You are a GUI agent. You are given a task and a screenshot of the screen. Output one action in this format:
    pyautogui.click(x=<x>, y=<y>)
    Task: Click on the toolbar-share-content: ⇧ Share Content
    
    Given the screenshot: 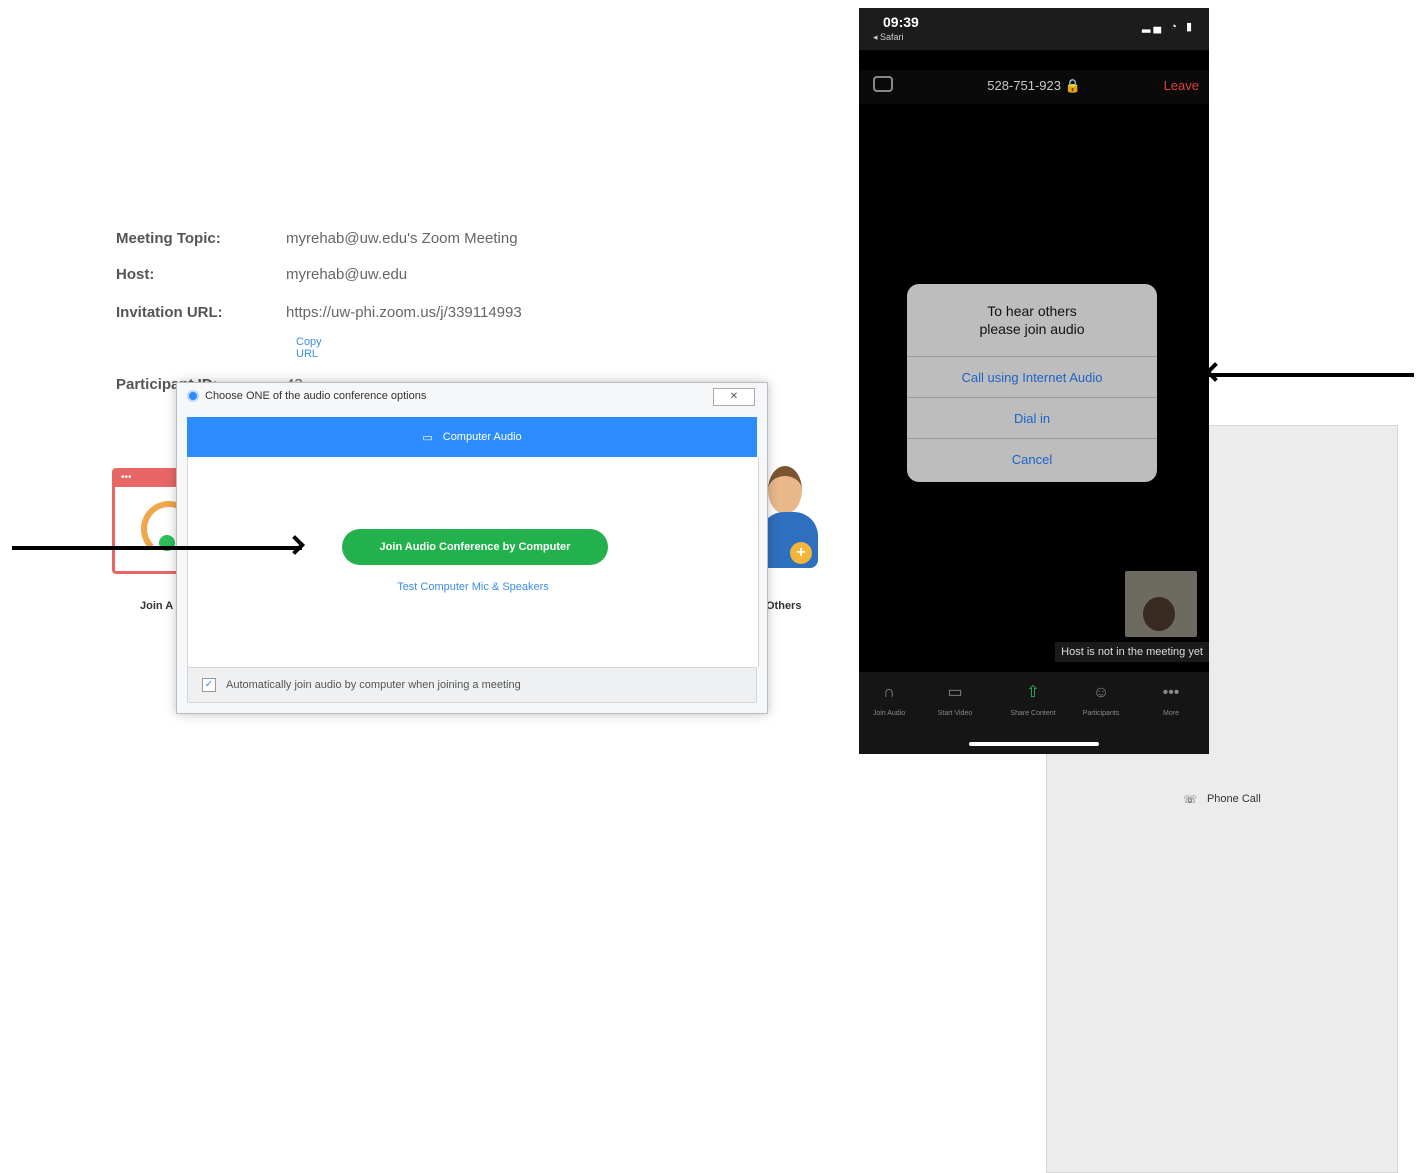 What is the action you would take?
    pyautogui.click(x=1033, y=700)
    